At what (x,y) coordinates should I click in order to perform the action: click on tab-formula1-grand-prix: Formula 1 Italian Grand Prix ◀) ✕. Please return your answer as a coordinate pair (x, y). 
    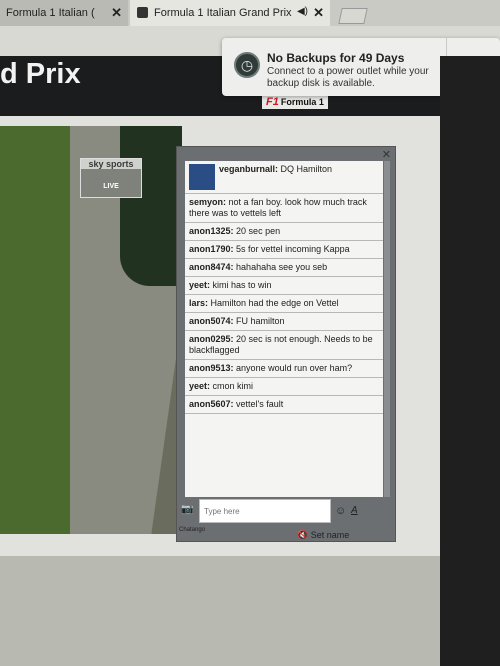
    Looking at the image, I should click on (230, 13).